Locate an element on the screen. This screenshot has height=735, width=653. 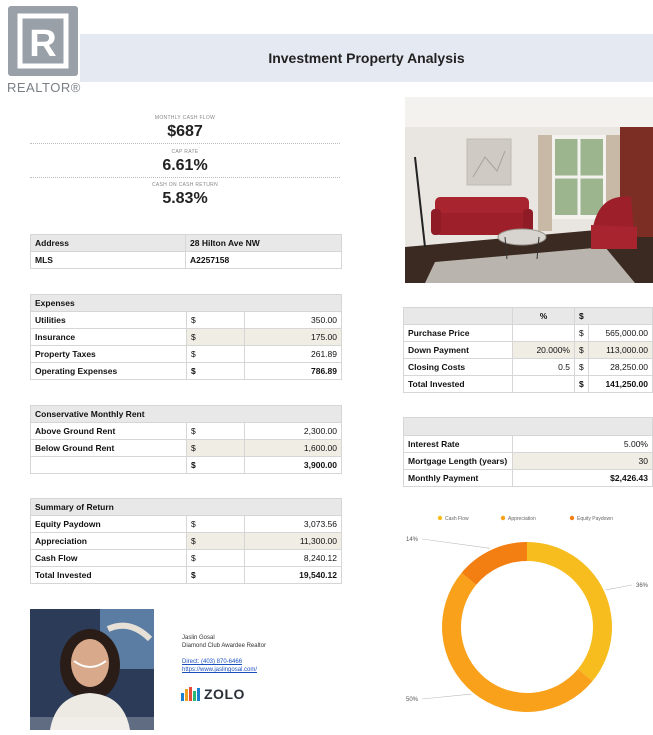
table-cell-value: 350.00 is located at coordinates (293, 320).